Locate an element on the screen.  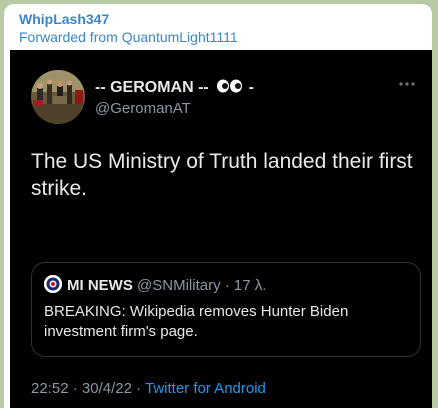
avatar-photo is located at coordinates (58, 97).